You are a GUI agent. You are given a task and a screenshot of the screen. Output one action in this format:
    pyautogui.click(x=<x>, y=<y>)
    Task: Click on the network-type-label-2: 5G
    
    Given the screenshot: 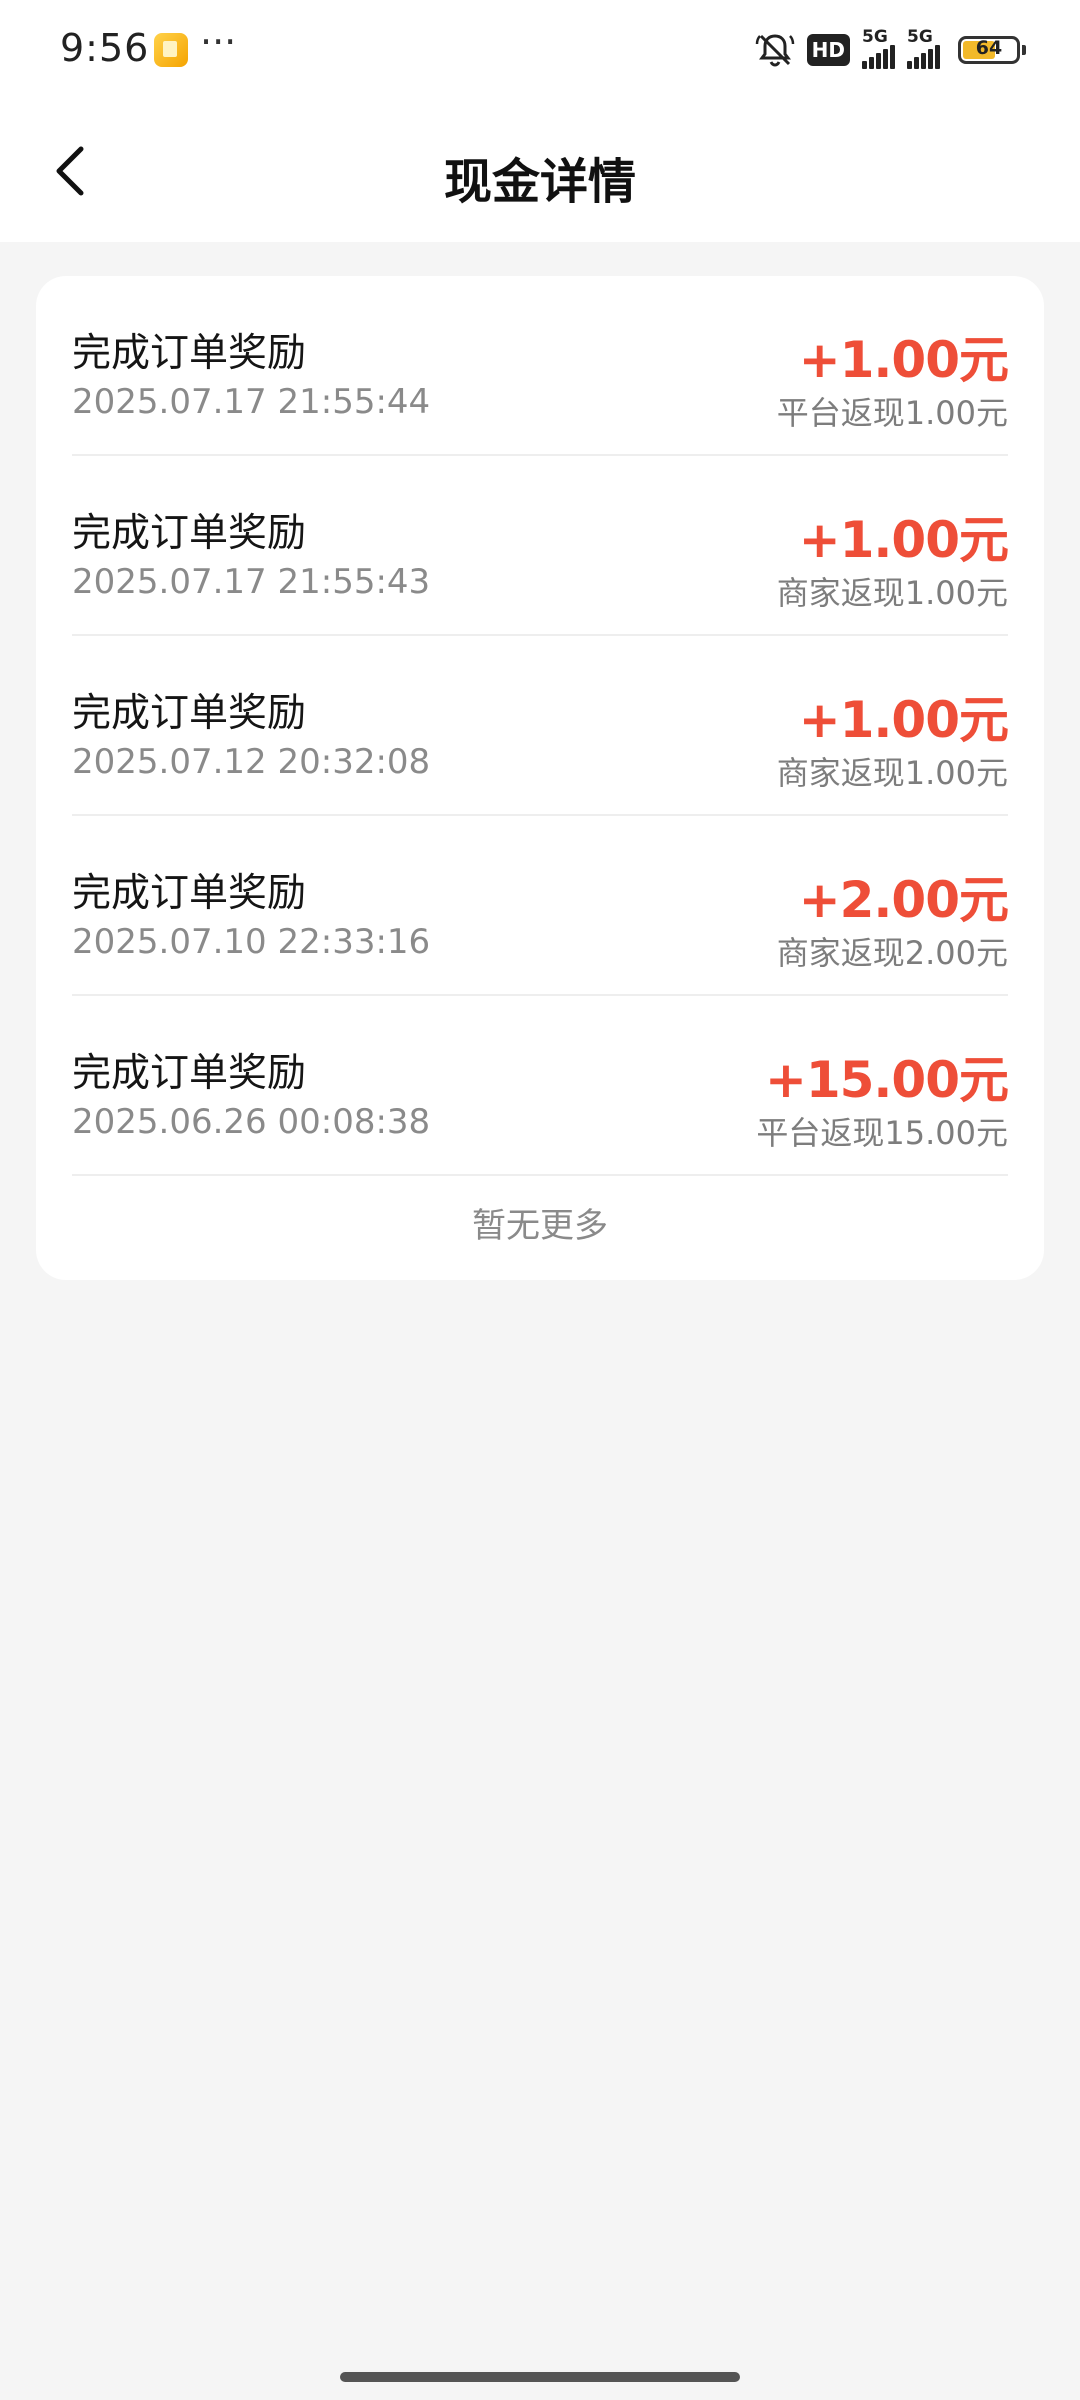 What is the action you would take?
    pyautogui.click(x=920, y=37)
    